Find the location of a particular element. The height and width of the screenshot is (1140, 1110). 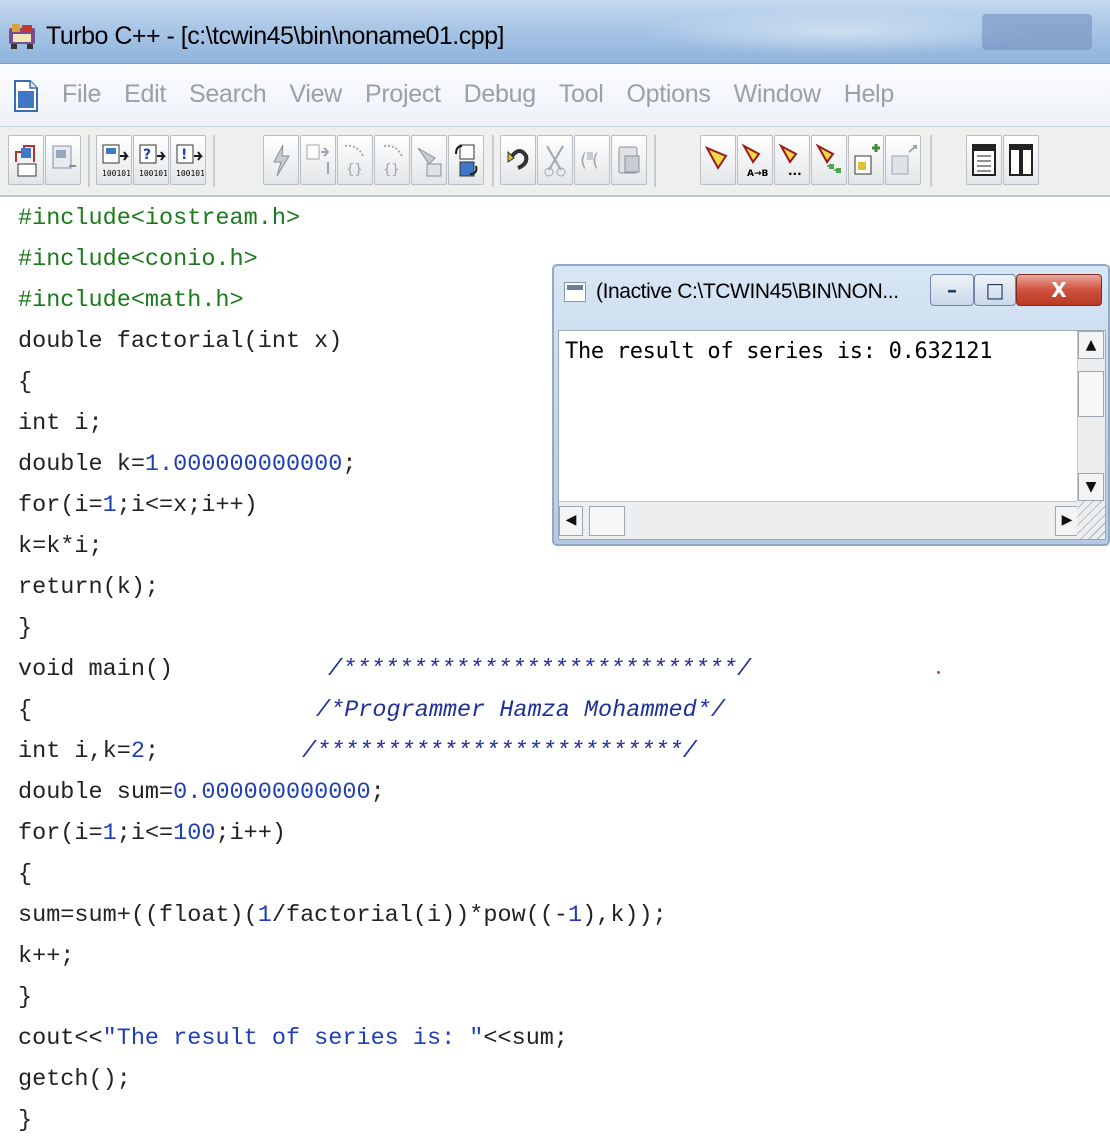

code-line-19: k++; is located at coordinates (46, 956).